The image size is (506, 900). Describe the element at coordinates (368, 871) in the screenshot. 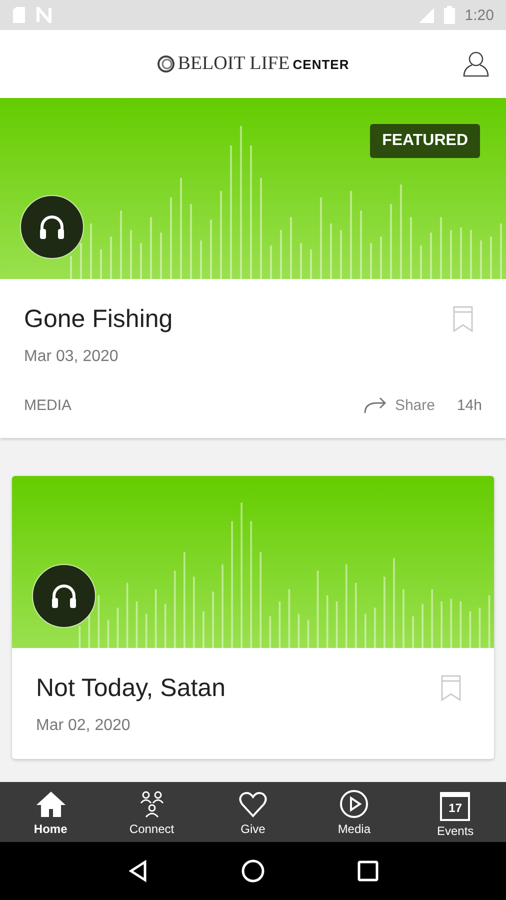

I see `recents-icon` at that location.